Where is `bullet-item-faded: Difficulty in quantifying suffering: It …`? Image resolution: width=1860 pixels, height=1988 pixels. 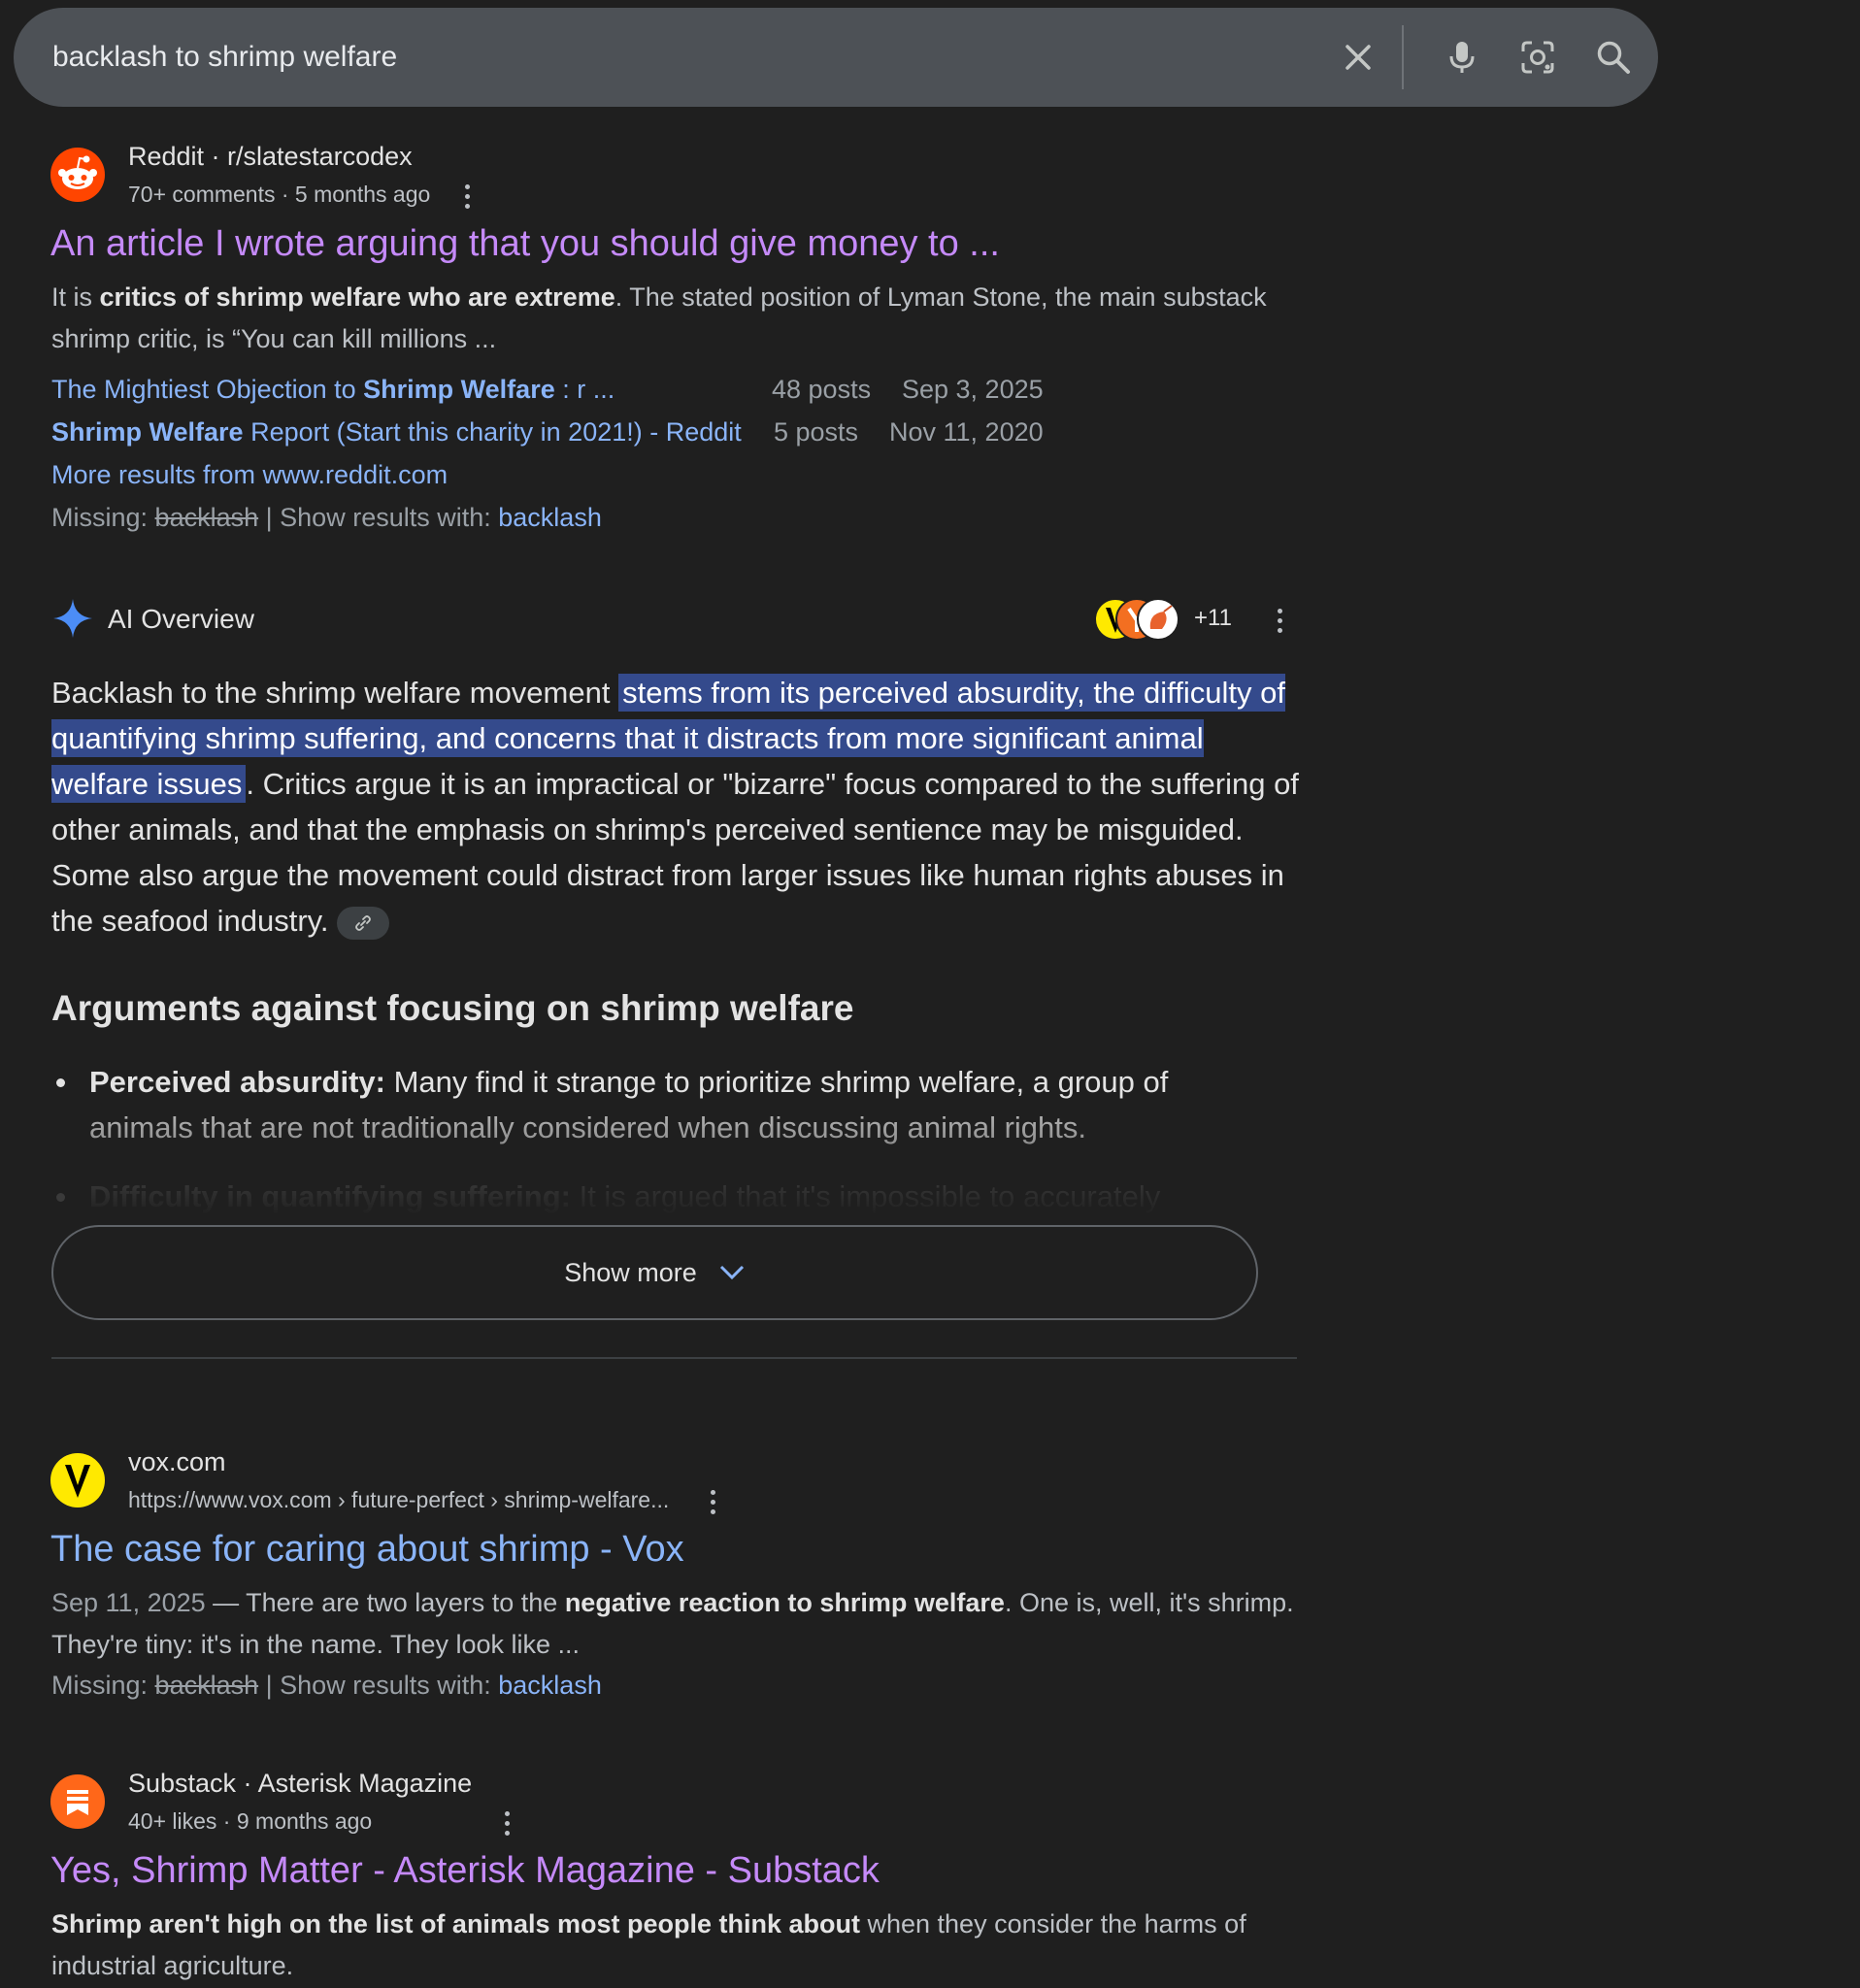 bullet-item-faded: Difficulty in quantifying suffering: It … is located at coordinates (625, 1196).